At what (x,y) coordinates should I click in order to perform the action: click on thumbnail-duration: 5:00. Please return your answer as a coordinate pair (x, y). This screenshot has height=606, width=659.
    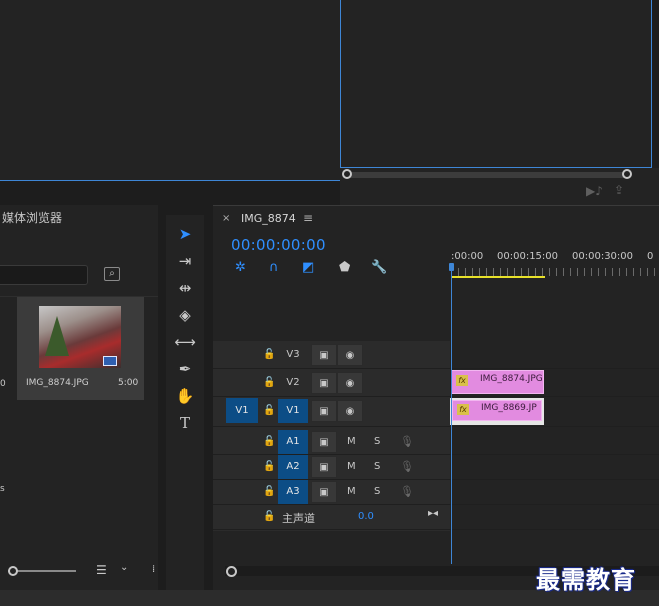
    Looking at the image, I should click on (128, 383).